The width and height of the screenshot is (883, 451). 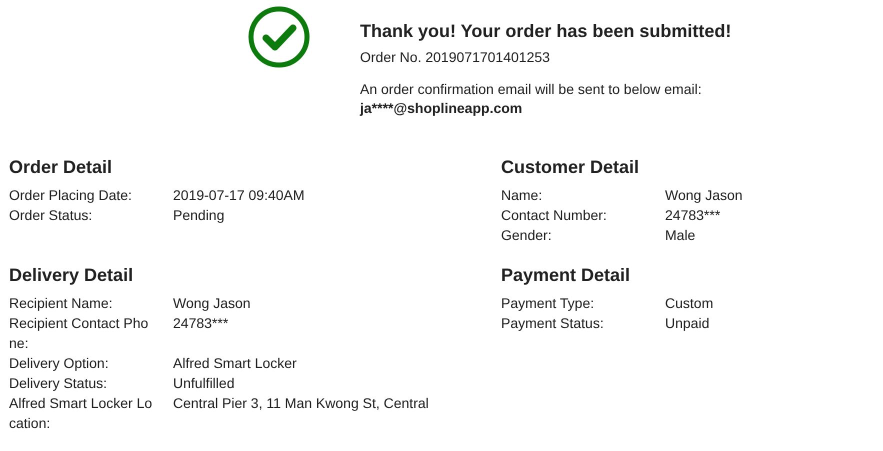 What do you see at coordinates (61, 167) in the screenshot?
I see `section-title: Order Detail` at bounding box center [61, 167].